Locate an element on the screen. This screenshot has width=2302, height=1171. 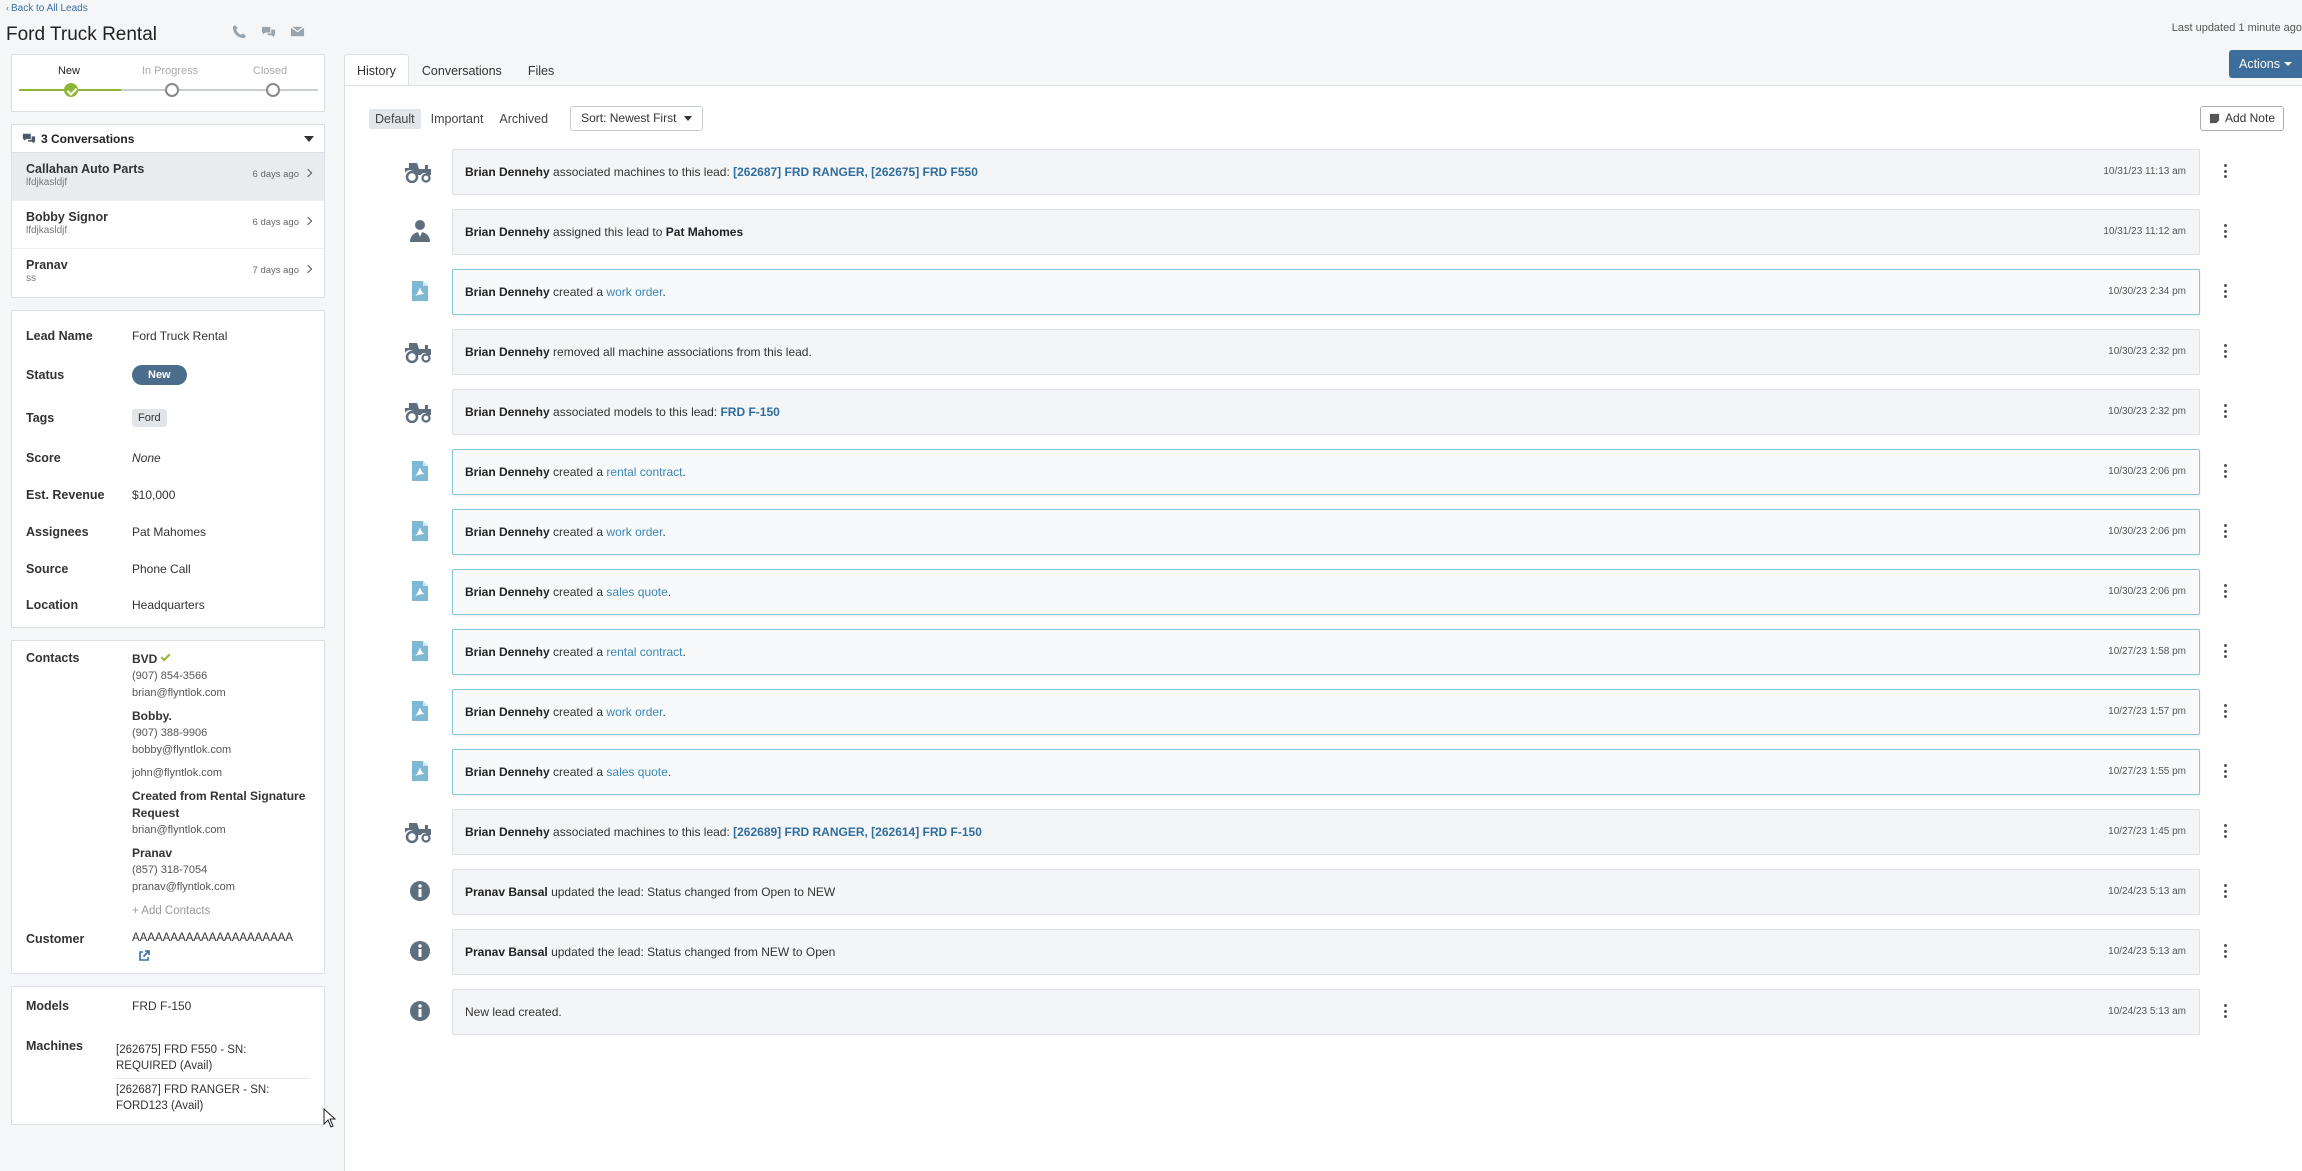
contact-phone: (857) 318-7054 is located at coordinates (221, 870).